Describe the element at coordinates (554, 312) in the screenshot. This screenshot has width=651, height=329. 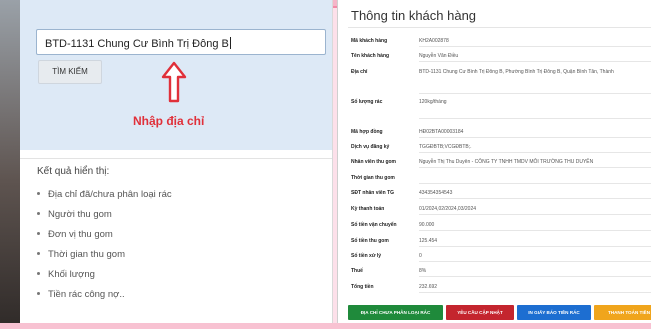
I see `print-waste-notice-button: IN GIẤY BÁO TIỀN RÁC` at that location.